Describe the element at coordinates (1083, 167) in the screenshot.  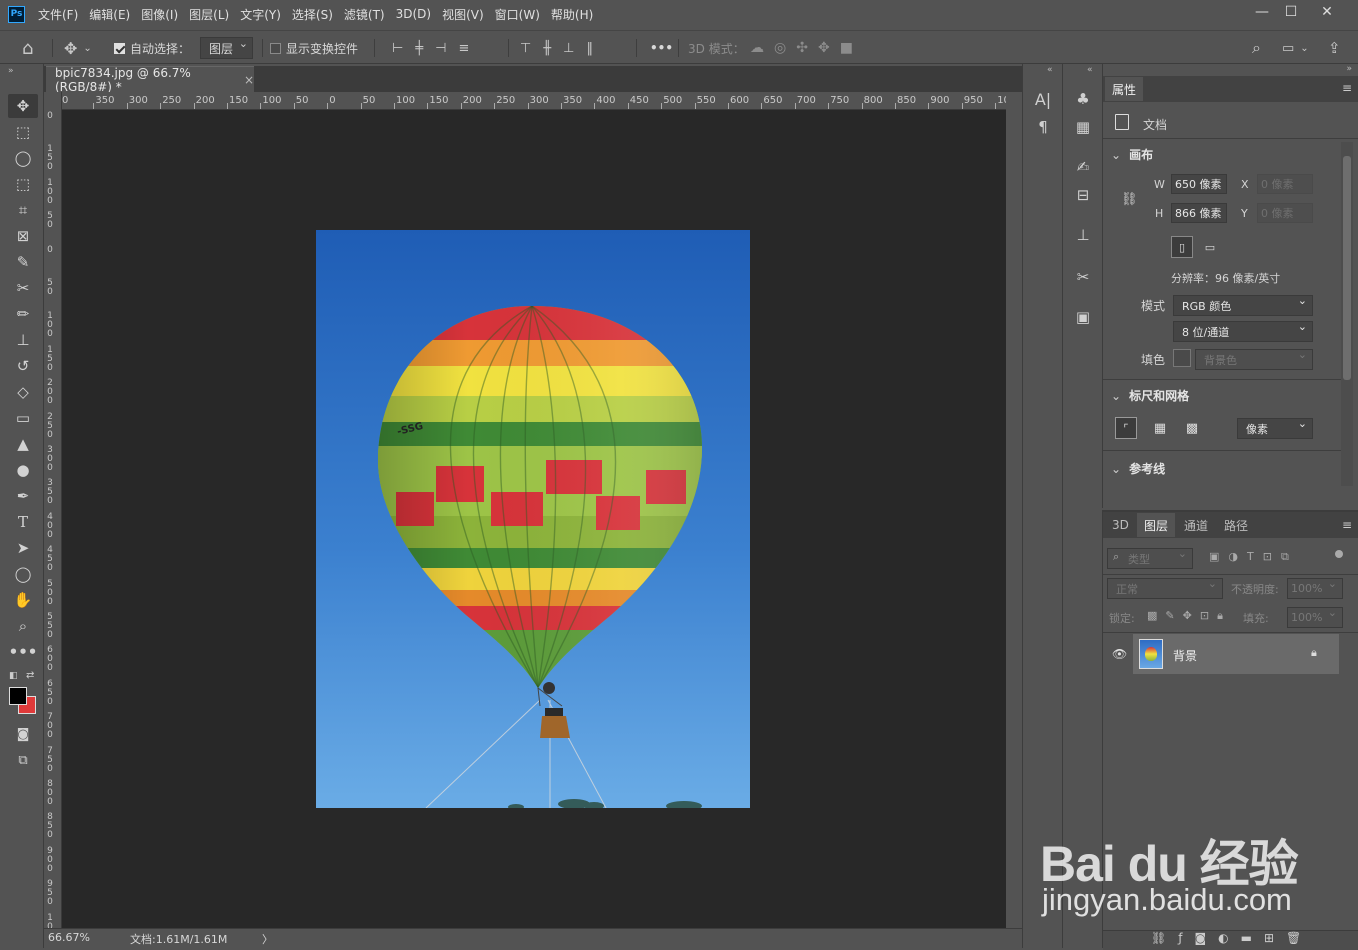
I see `brush-settings-icon: ✍` at that location.